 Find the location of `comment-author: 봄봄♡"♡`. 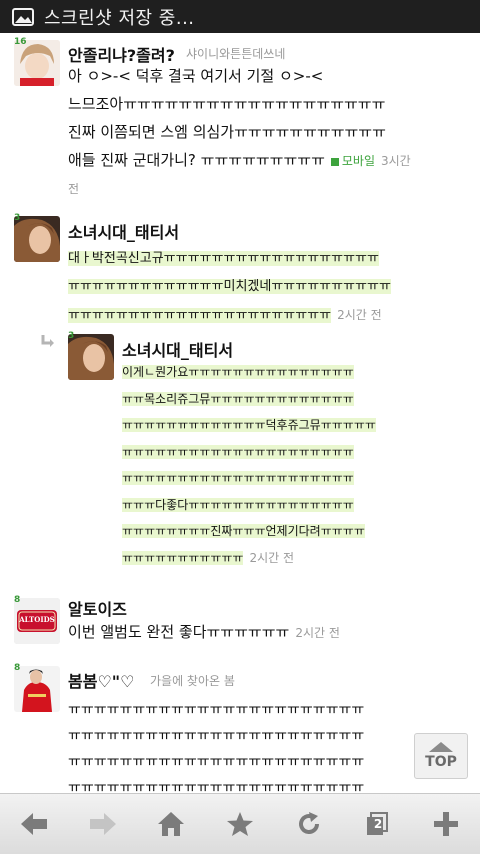

comment-author: 봄봄♡"♡ is located at coordinates (101, 680).